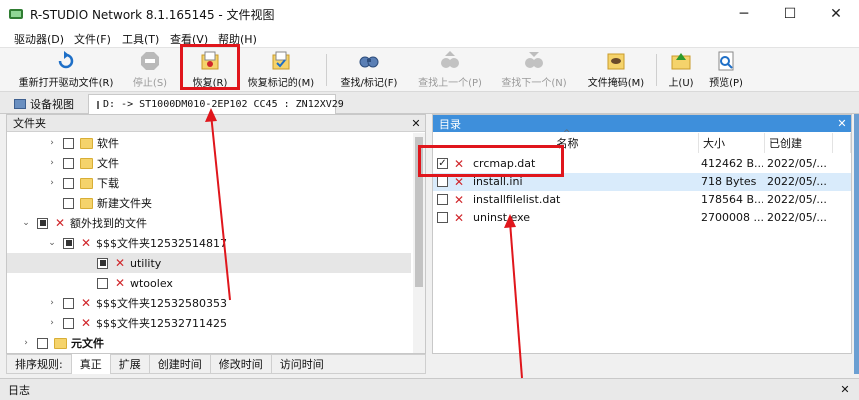  I want to click on tree-node: ✕ utility, so click(209, 263).